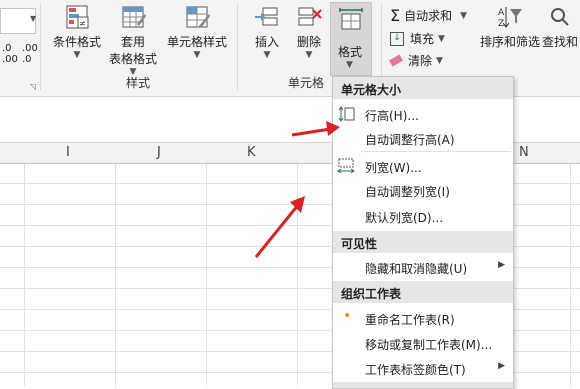 This screenshot has height=389, width=580. Describe the element at coordinates (297, 189) in the screenshot. I see `annotation-arrows` at that location.